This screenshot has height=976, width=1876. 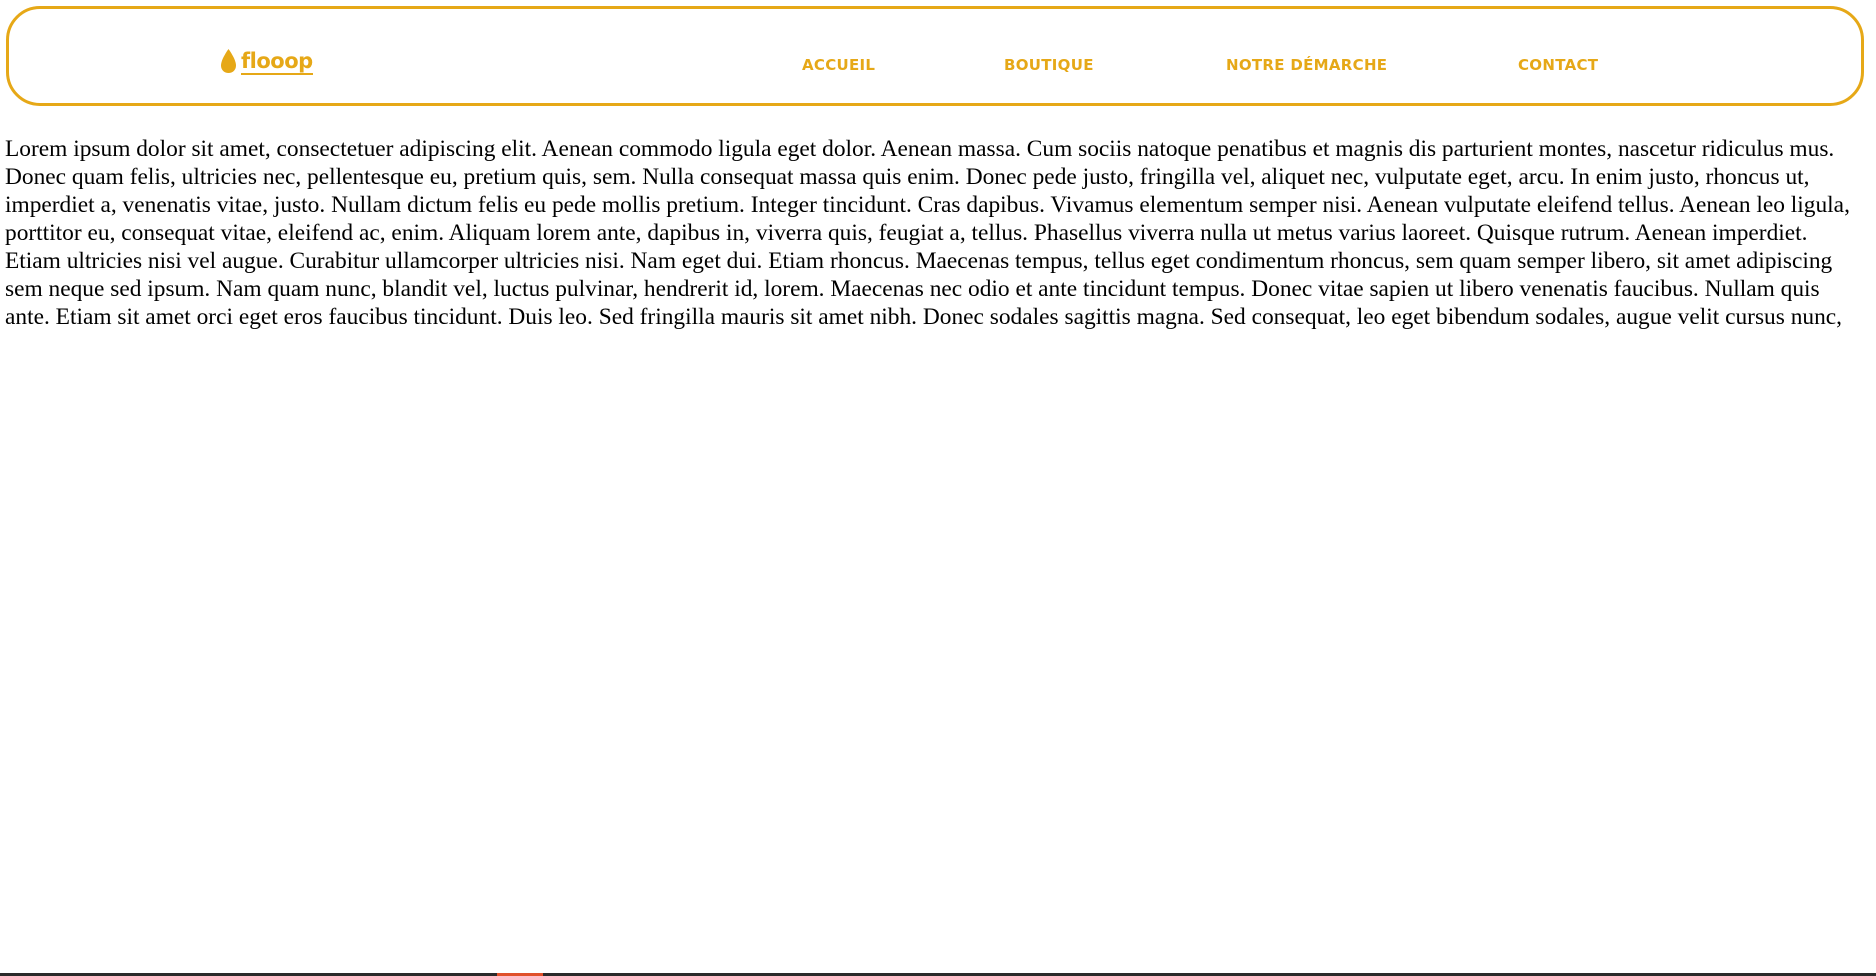 What do you see at coordinates (277, 62) in the screenshot?
I see `logo-text: flooop` at bounding box center [277, 62].